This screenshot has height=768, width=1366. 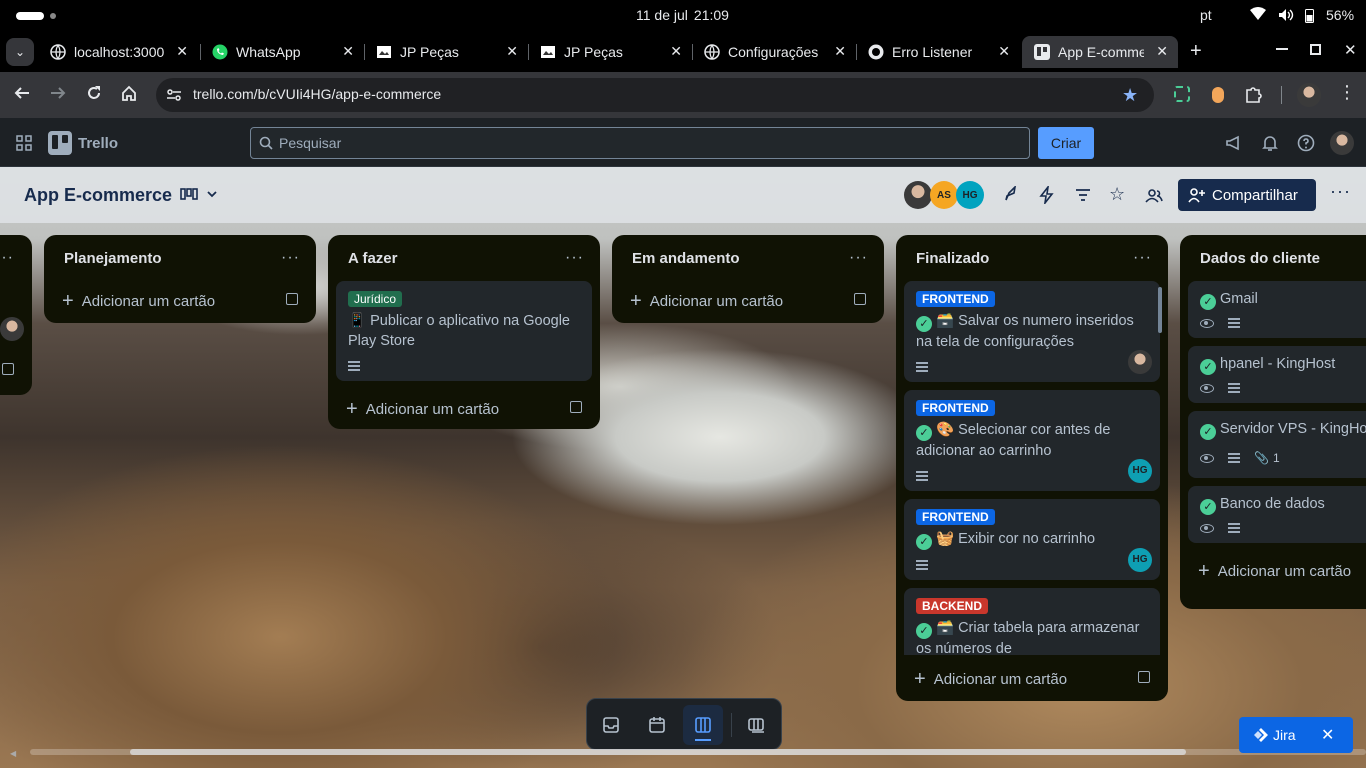 I want to click on board-view-icon, so click(x=200, y=196).